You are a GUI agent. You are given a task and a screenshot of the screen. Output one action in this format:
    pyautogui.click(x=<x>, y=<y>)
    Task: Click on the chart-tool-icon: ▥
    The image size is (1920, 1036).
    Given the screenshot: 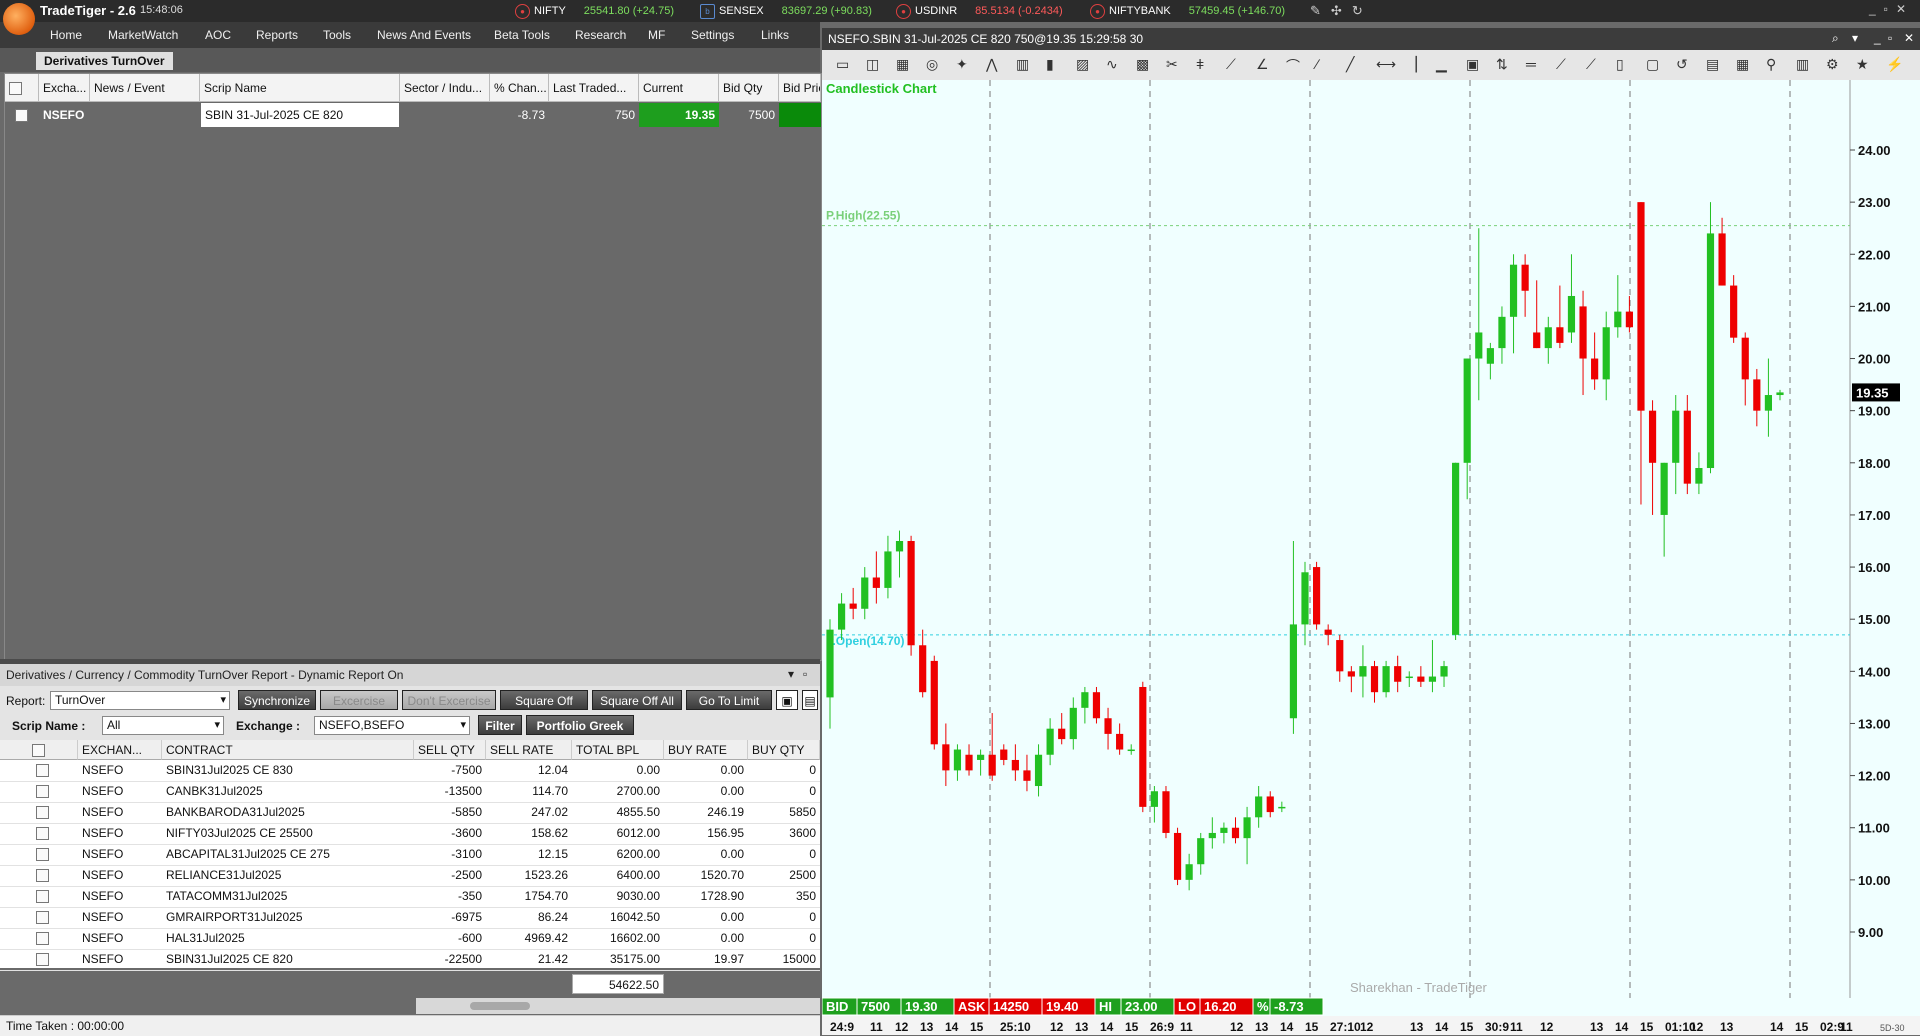 What is the action you would take?
    pyautogui.click(x=1802, y=64)
    